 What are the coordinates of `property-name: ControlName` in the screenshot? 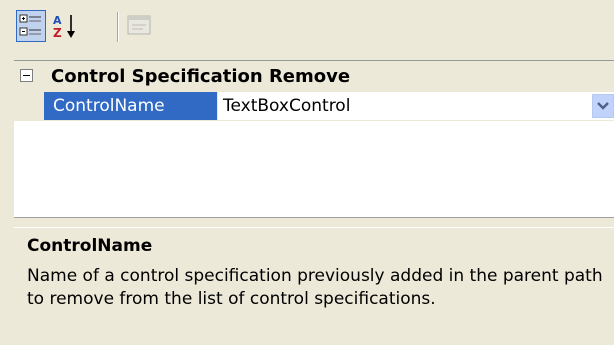 It's located at (130, 106).